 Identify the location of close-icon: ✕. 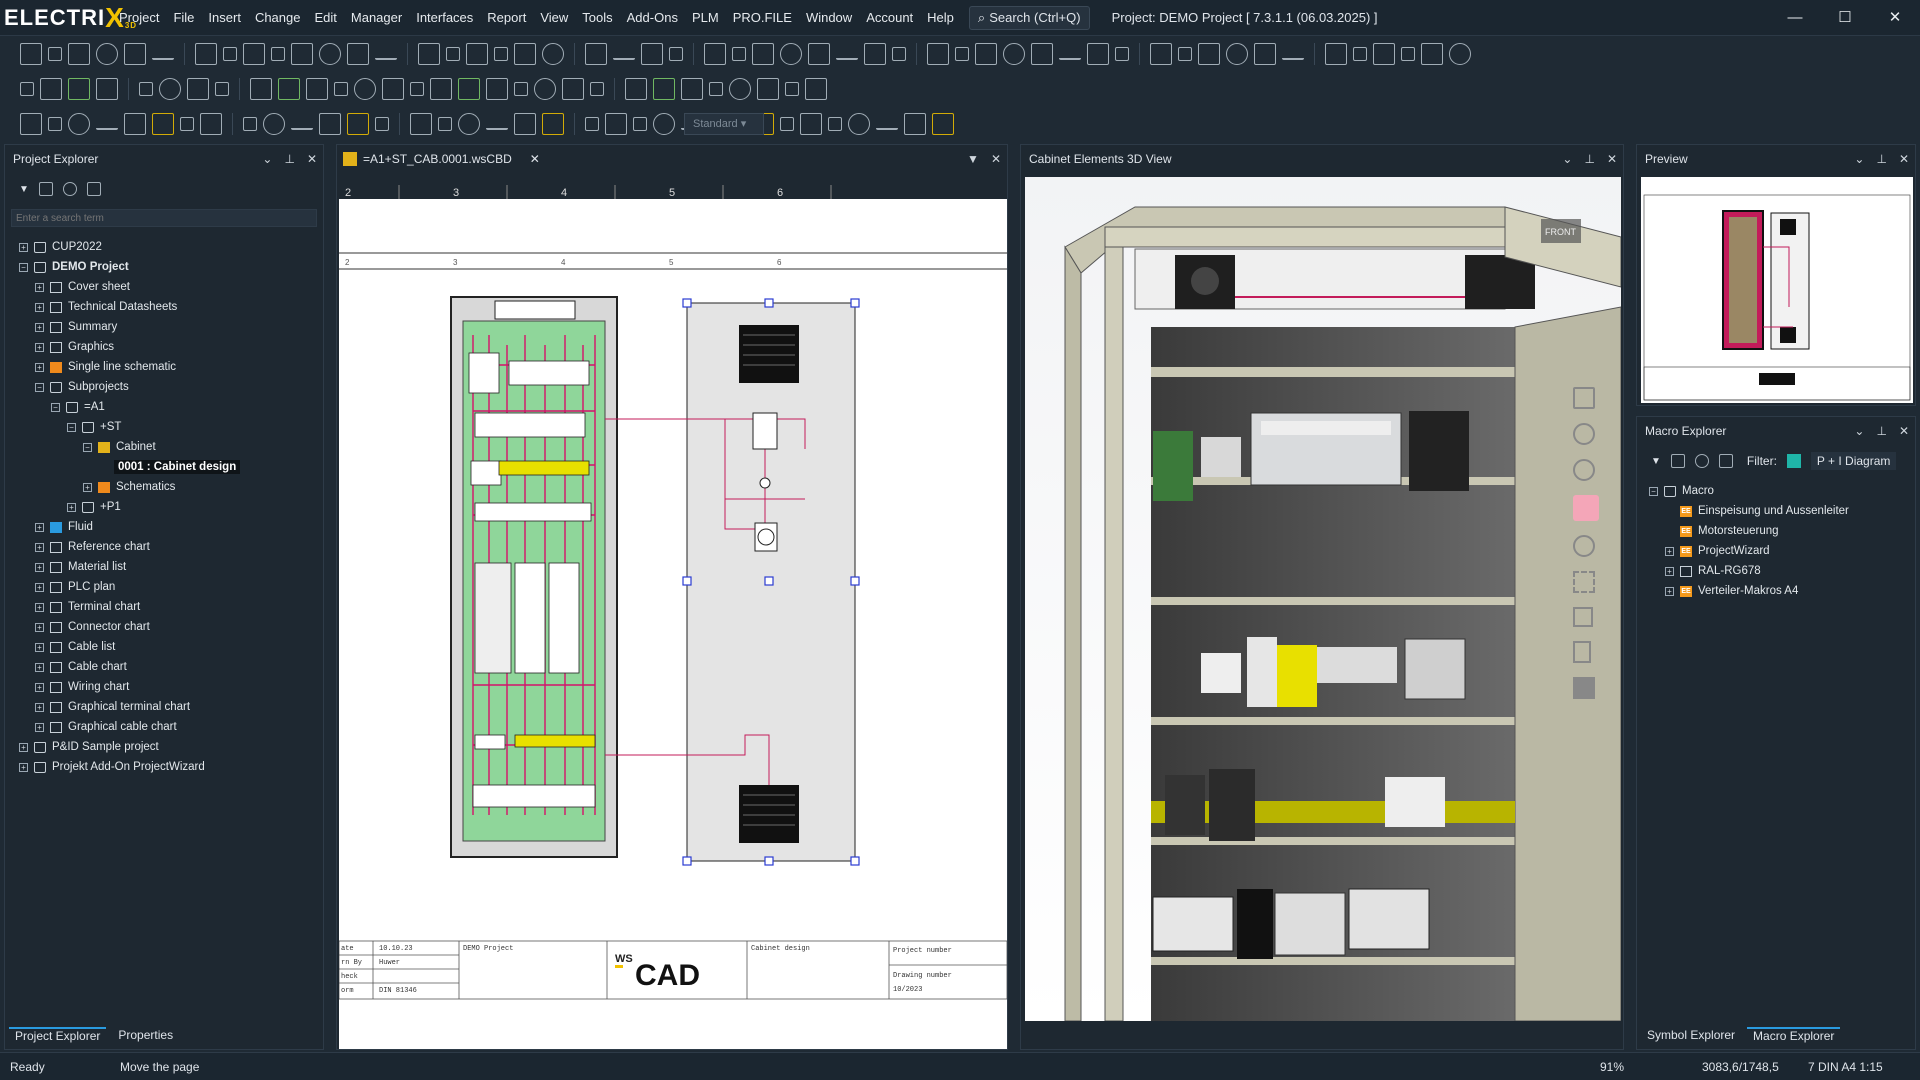
(996, 159).